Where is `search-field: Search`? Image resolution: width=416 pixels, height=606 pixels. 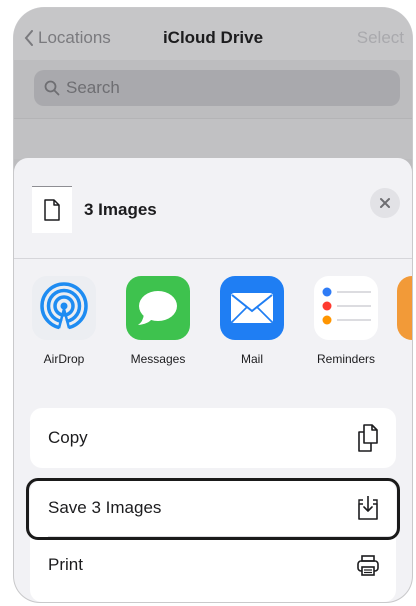 search-field: Search is located at coordinates (217, 88).